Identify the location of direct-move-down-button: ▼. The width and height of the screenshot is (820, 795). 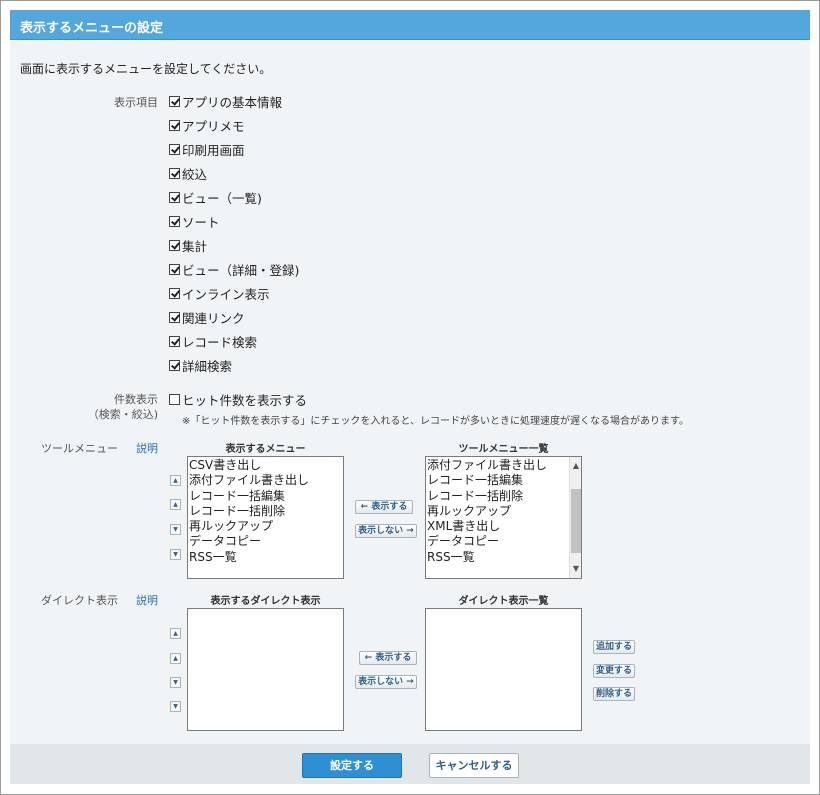
(175, 682).